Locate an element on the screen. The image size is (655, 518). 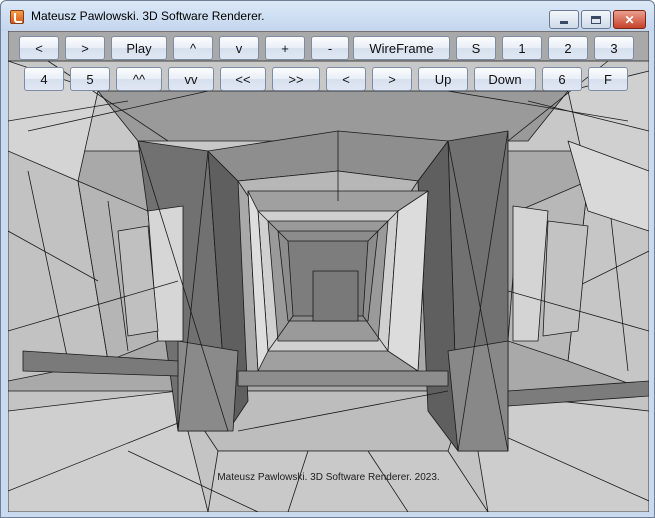
s-button: S is located at coordinates (476, 48).